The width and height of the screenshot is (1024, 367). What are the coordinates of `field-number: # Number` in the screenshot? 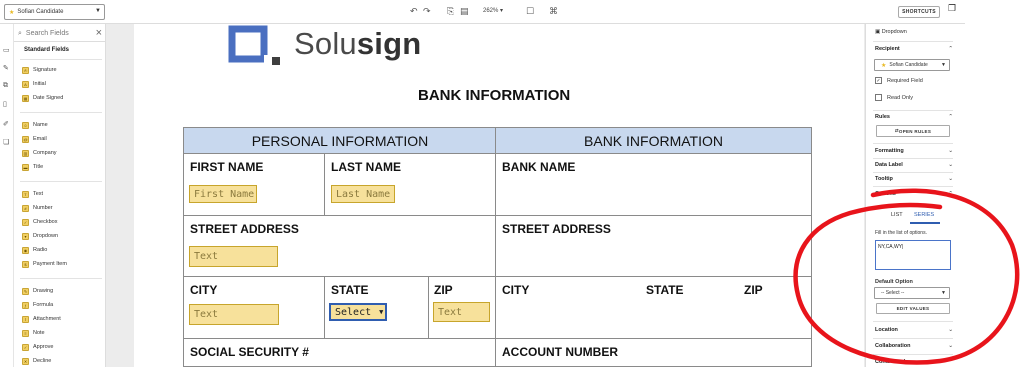 It's located at (37, 208).